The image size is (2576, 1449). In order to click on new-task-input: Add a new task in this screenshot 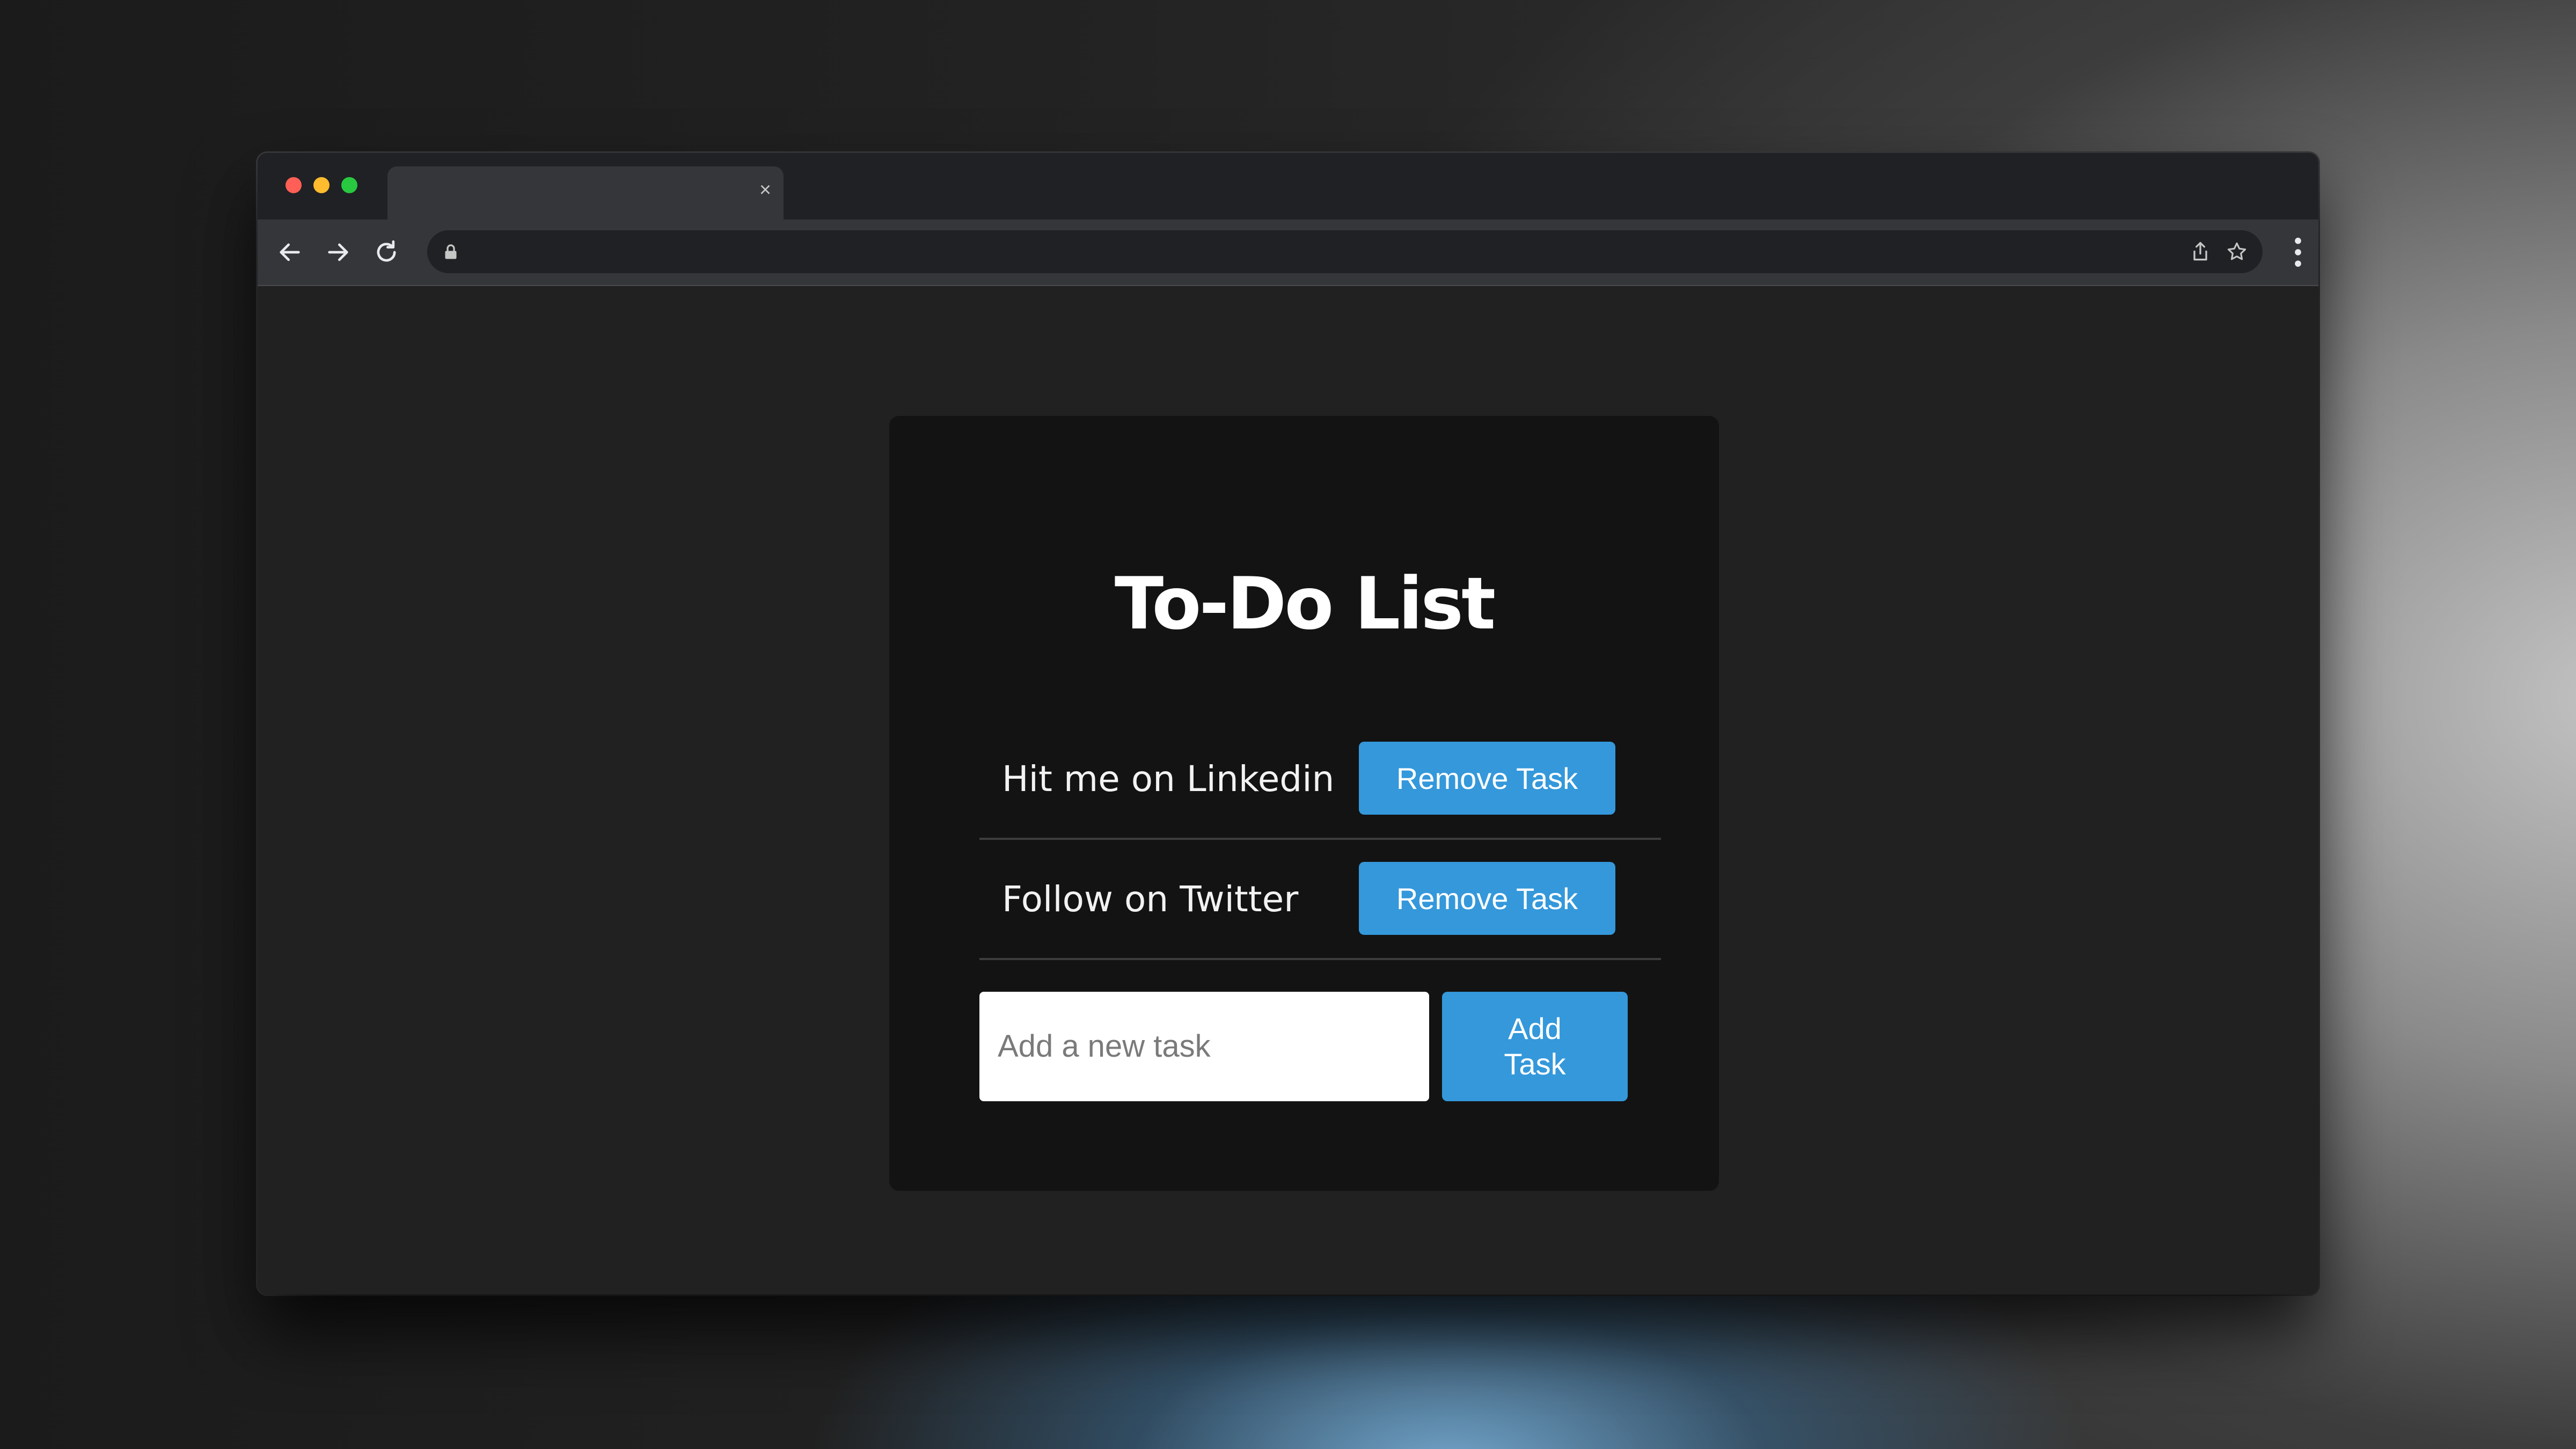, I will do `click(1204, 1046)`.